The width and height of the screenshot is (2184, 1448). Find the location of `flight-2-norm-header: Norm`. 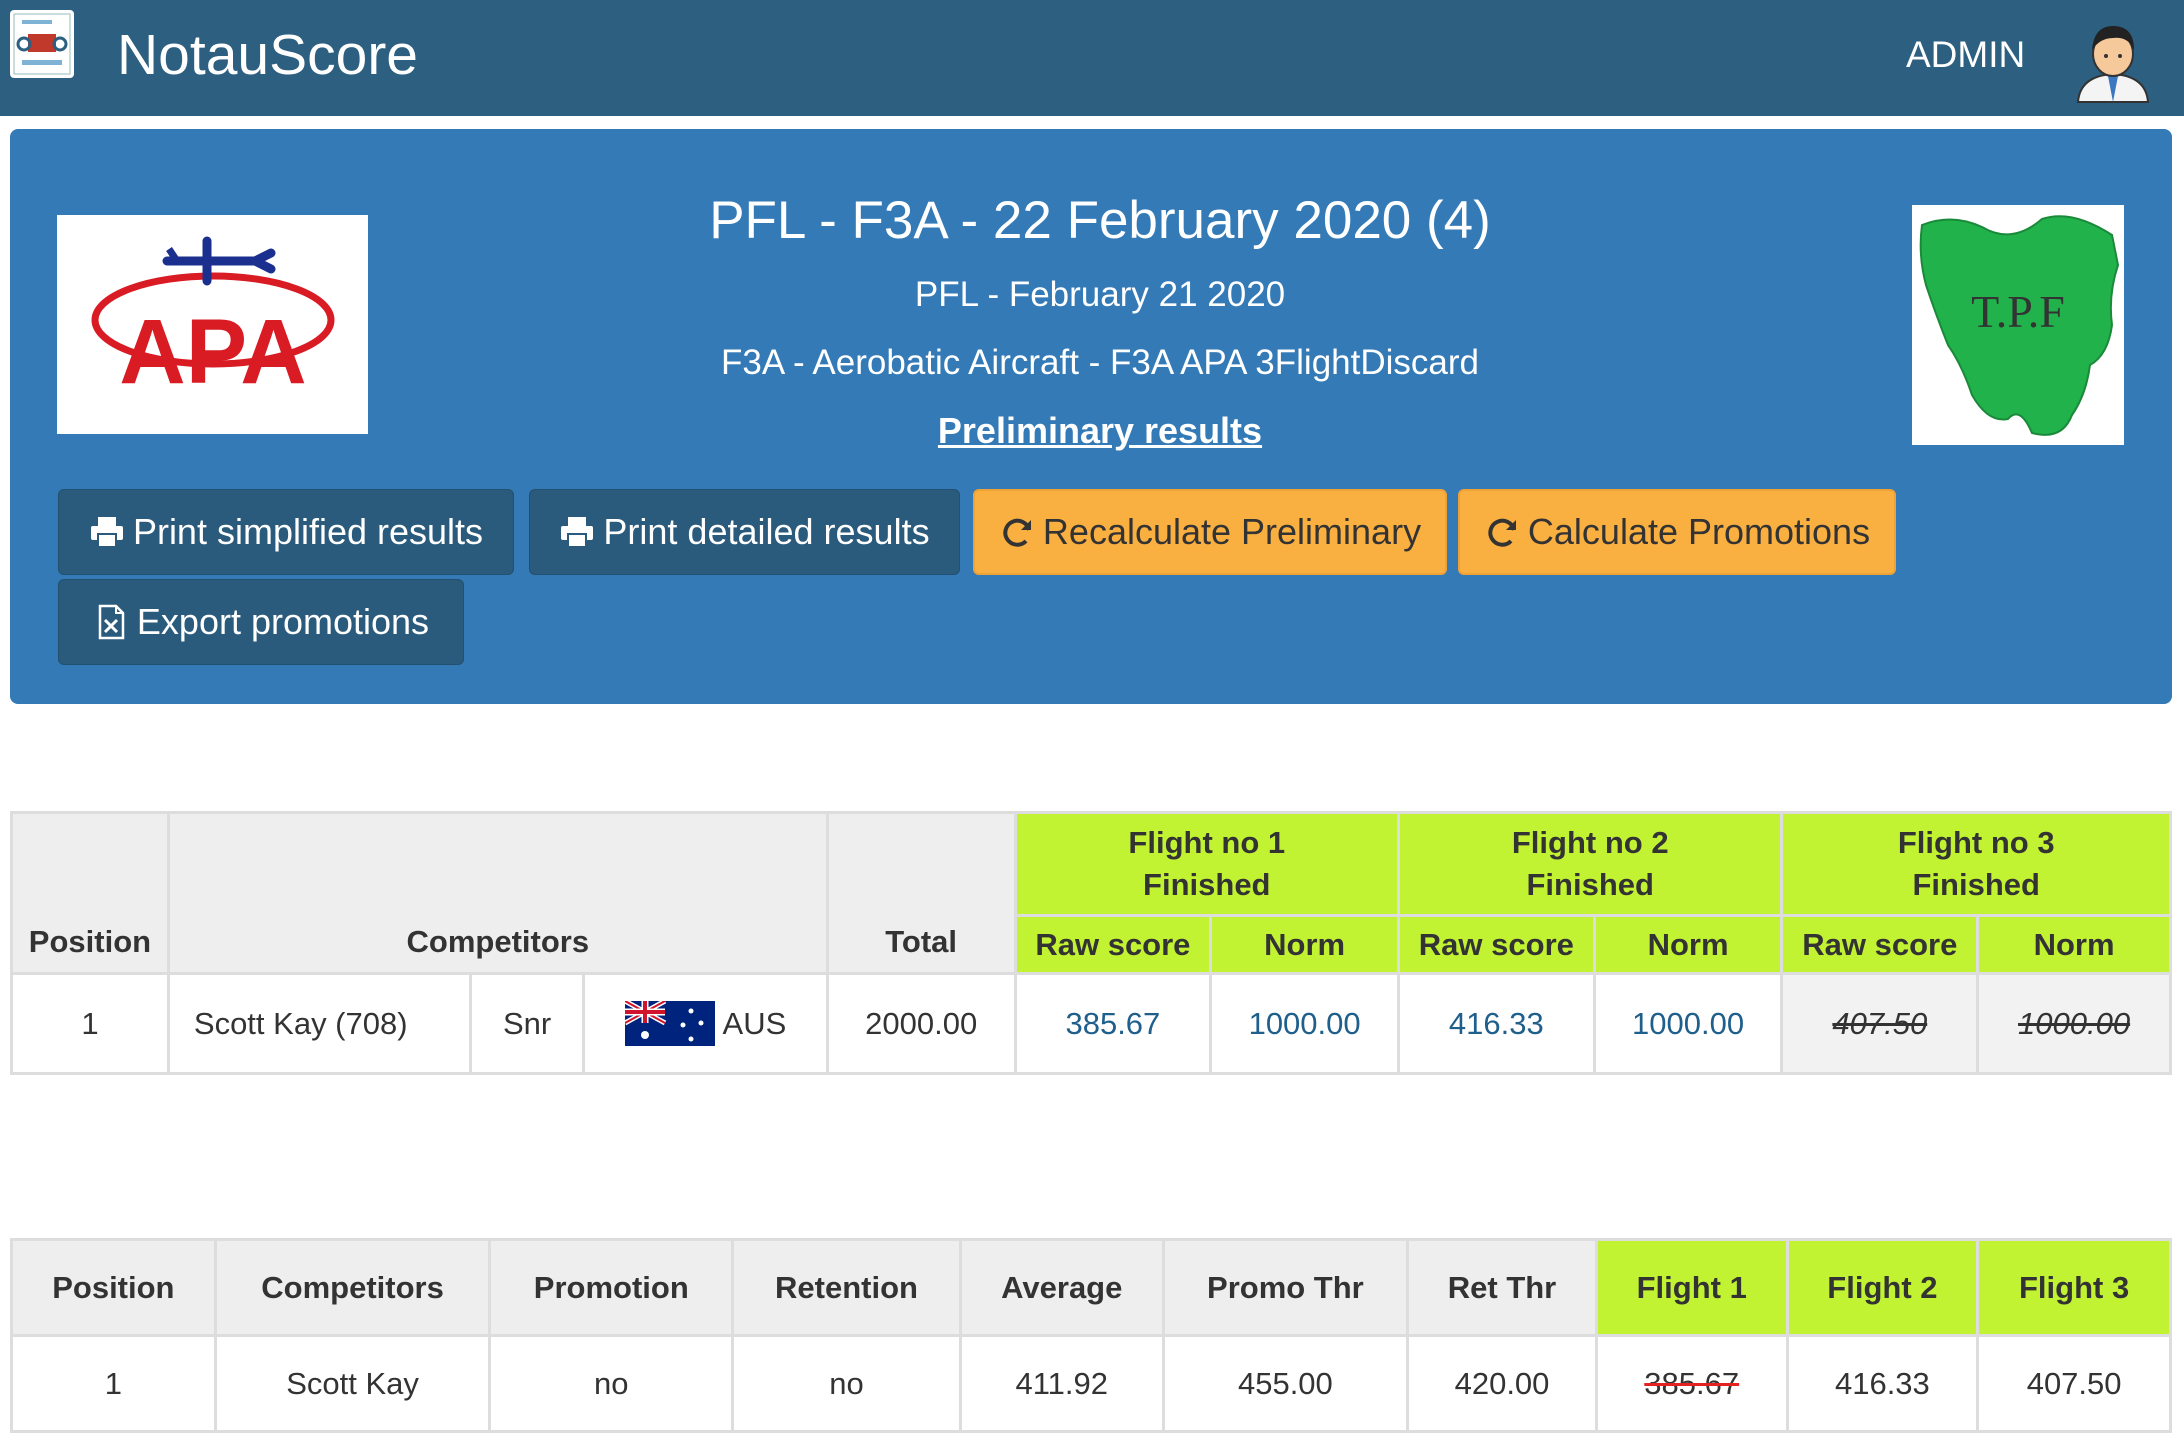

flight-2-norm-header: Norm is located at coordinates (1688, 944).